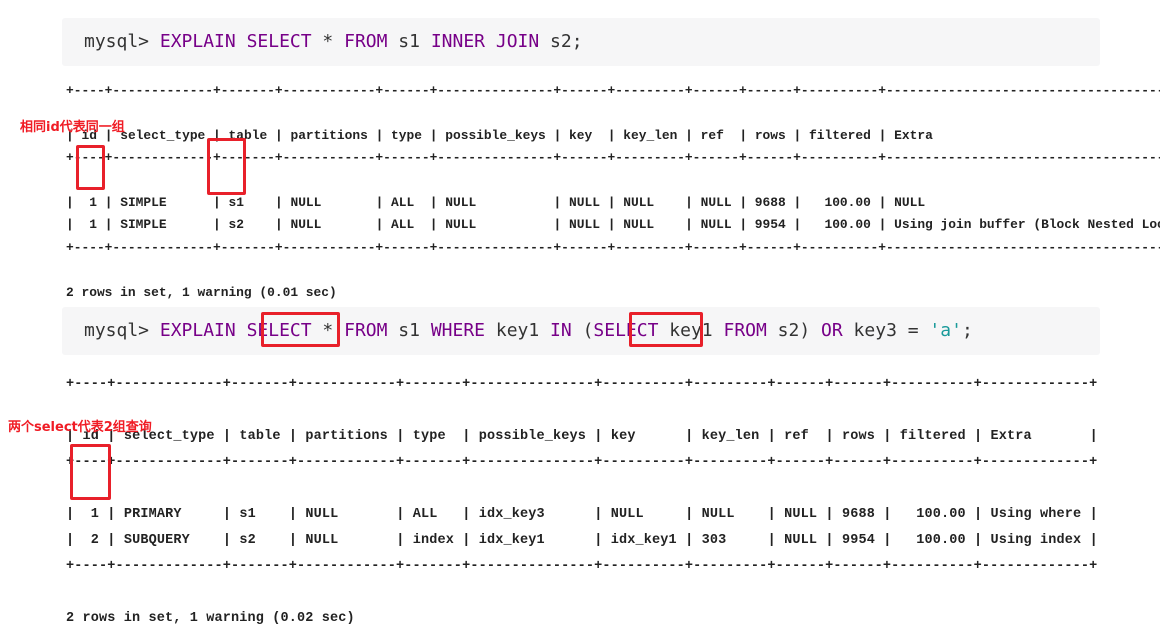  I want to click on sql-text: s2), so click(794, 330).